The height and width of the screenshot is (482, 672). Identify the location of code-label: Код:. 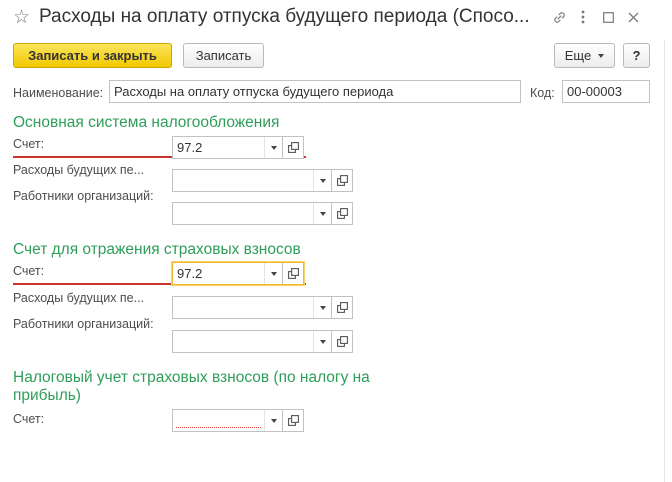
(542, 93).